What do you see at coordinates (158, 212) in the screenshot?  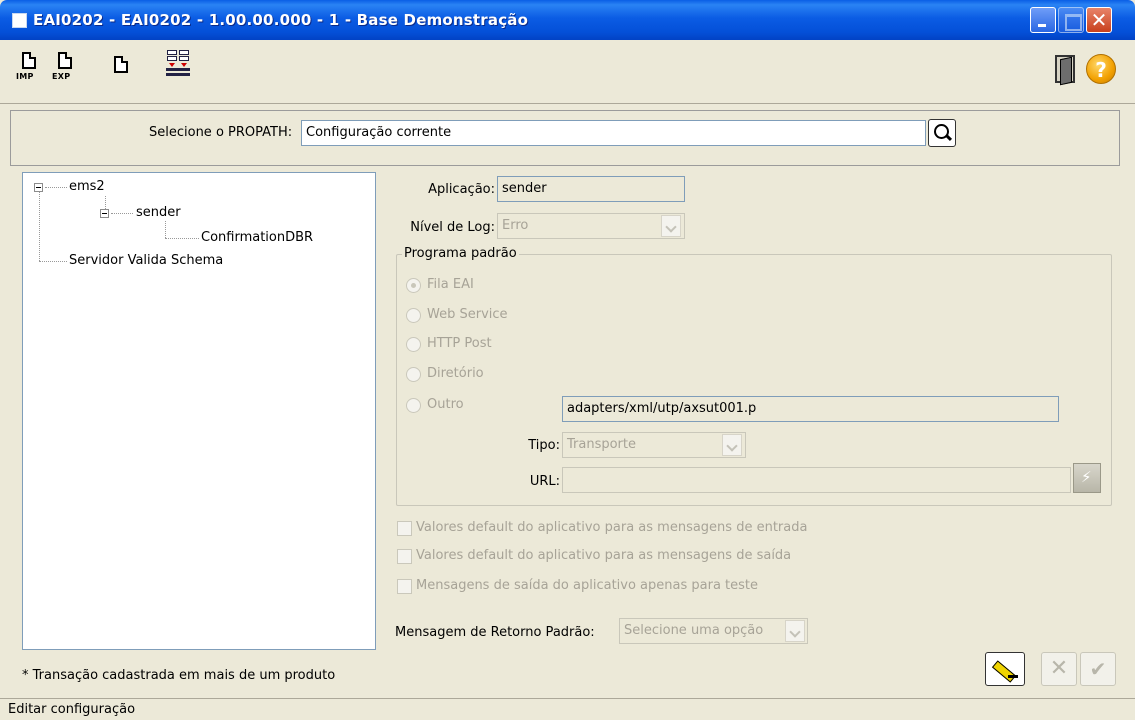 I see `tree-node-sender: sender` at bounding box center [158, 212].